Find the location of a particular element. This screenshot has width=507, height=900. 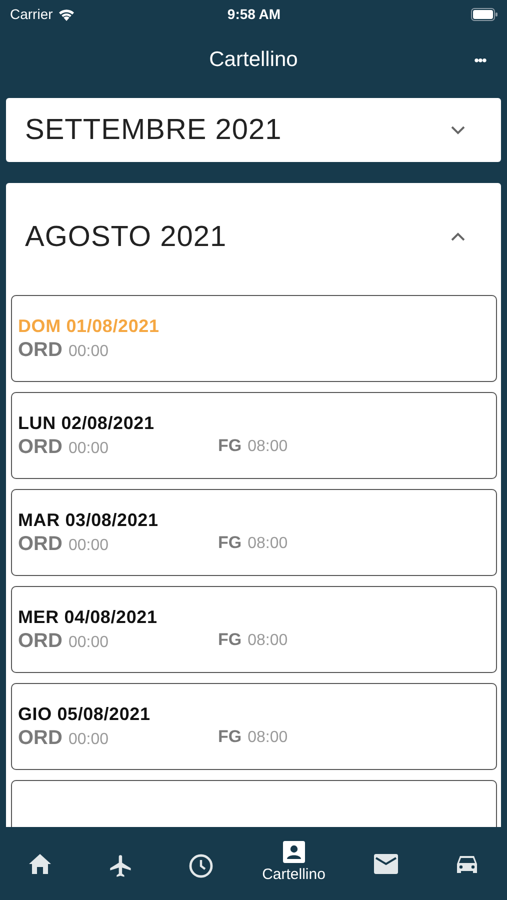

battery-icon is located at coordinates (484, 14).